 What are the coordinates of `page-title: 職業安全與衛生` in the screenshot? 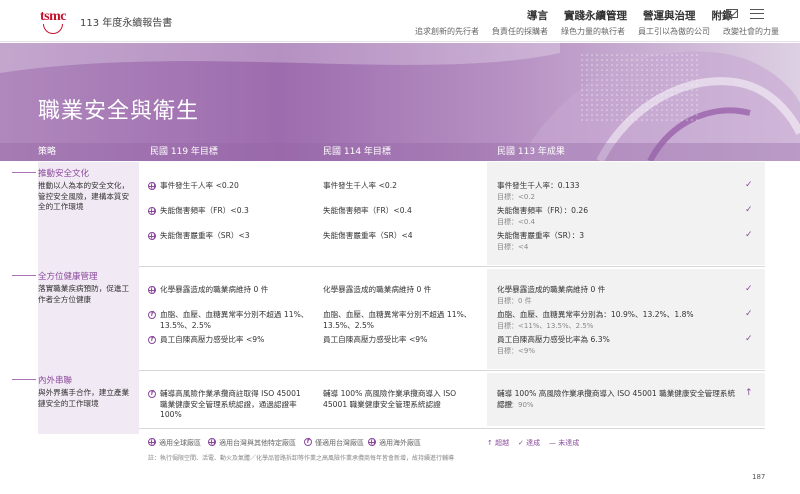 It's located at (119, 111).